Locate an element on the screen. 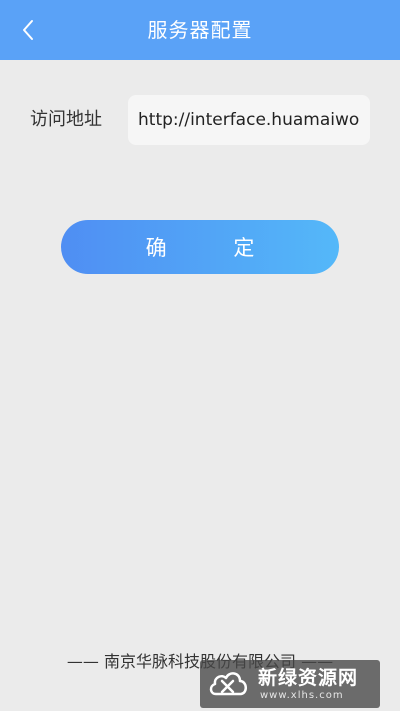 The width and height of the screenshot is (400, 711). server-url-row: 访问地址 is located at coordinates (200, 120).